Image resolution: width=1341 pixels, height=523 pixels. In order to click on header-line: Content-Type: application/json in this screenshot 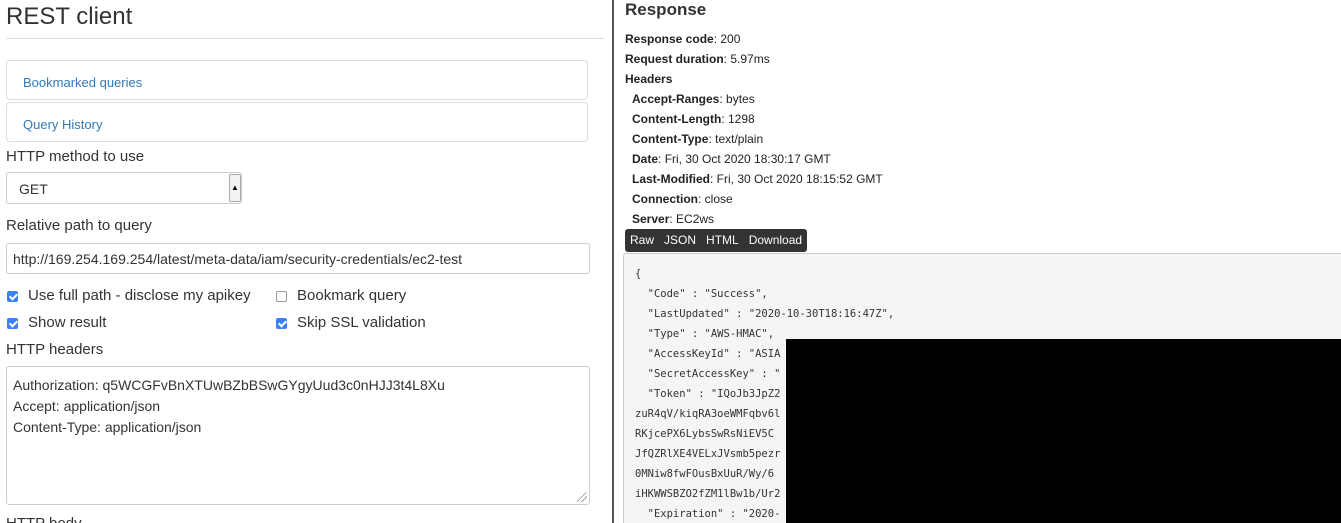, I will do `click(107, 427)`.